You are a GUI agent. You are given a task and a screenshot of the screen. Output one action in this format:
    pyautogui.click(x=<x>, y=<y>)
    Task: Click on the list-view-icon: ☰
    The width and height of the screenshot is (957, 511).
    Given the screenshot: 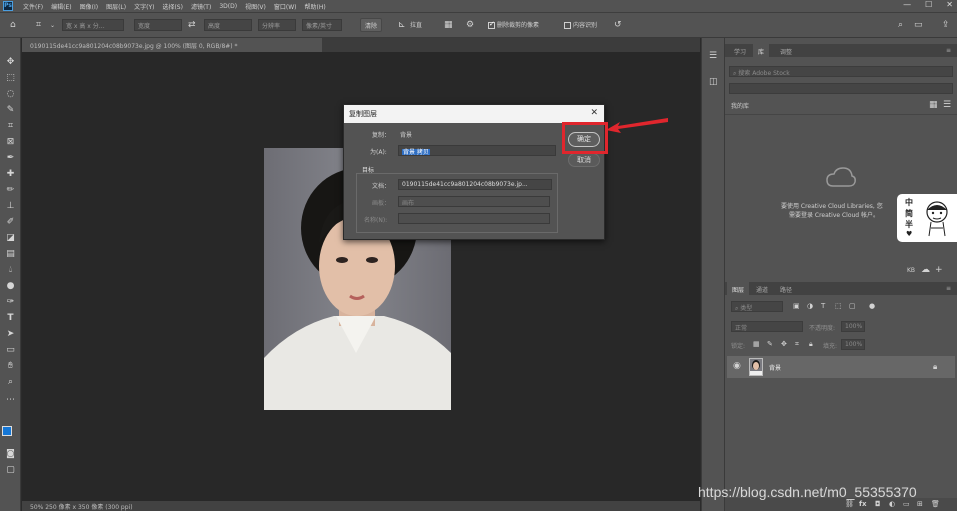 What is the action you would take?
    pyautogui.click(x=947, y=105)
    